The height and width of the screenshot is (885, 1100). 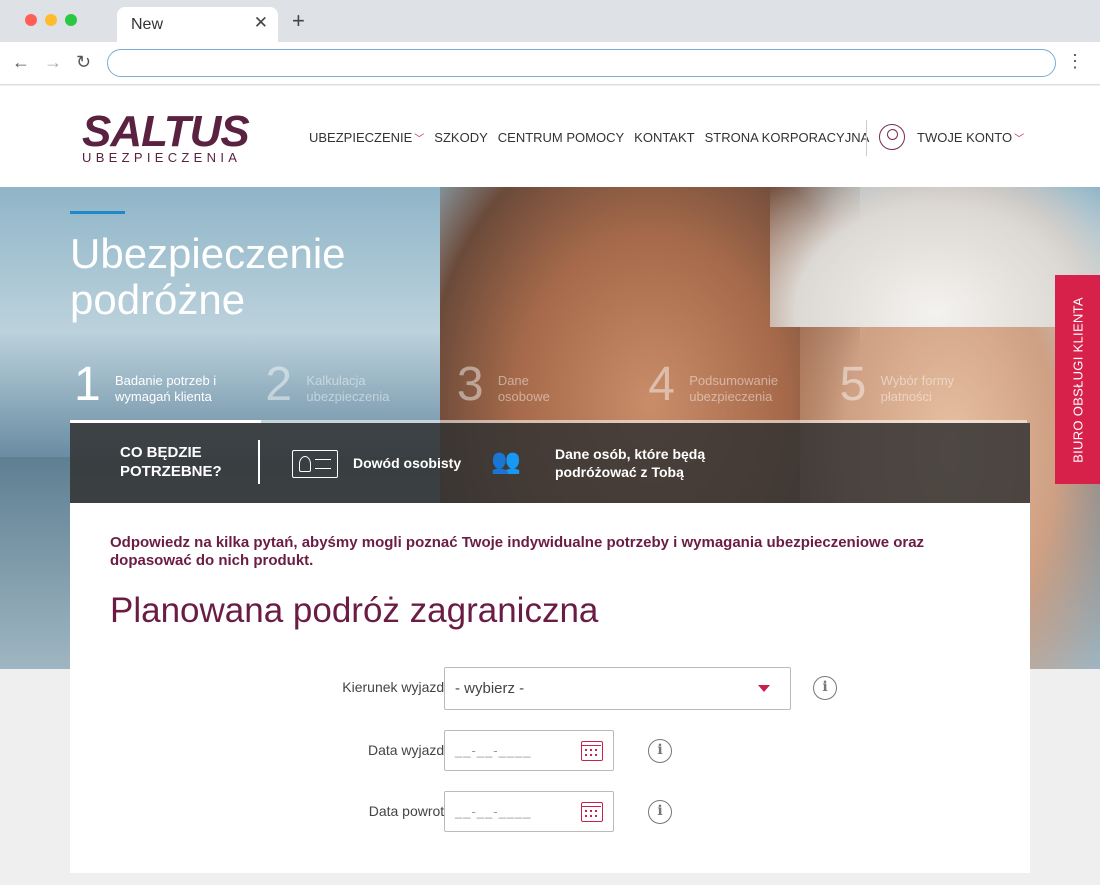 I want to click on logo-subtitle: UBEZPIECZENIA, so click(x=162, y=157).